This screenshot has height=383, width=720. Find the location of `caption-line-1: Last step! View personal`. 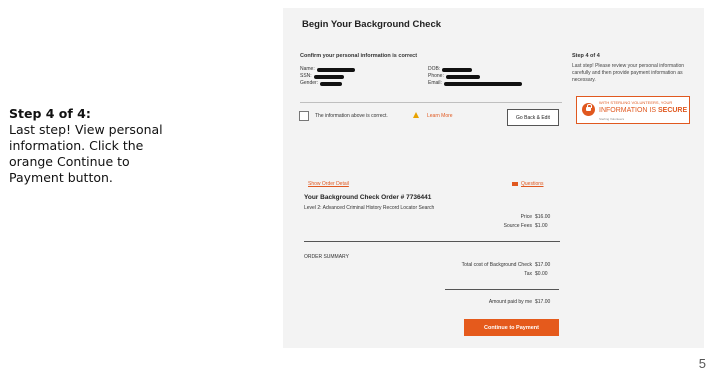

caption-line-1: Last step! View personal is located at coordinates (86, 129).